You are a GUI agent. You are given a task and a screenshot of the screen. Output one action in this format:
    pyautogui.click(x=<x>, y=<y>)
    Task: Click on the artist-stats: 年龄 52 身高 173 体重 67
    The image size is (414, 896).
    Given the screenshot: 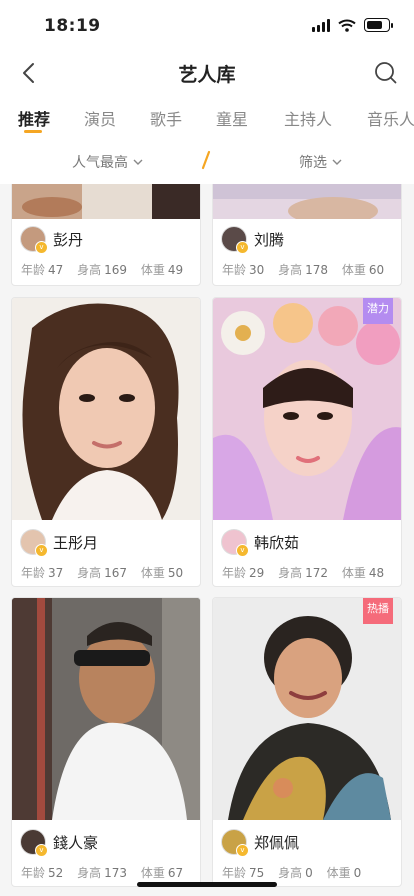 What is the action you would take?
    pyautogui.click(x=107, y=872)
    